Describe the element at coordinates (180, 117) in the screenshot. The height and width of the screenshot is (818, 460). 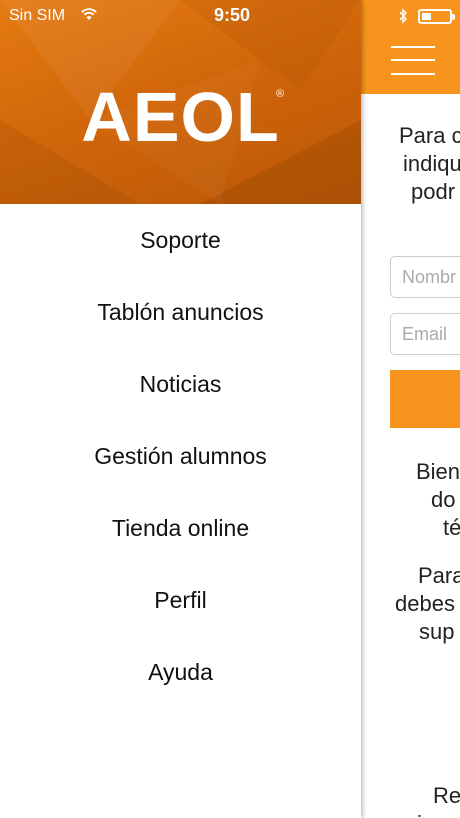
I see `app-logo: AEOL` at that location.